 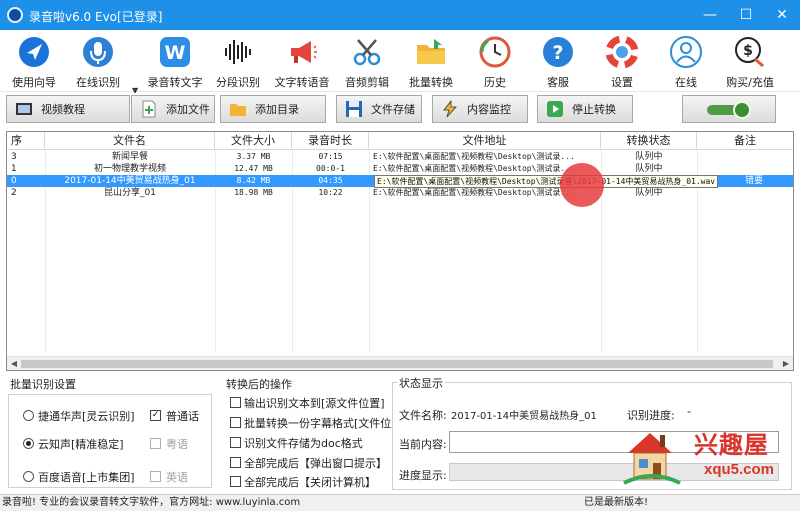 I want to click on row-index: 3, so click(x=14, y=157).